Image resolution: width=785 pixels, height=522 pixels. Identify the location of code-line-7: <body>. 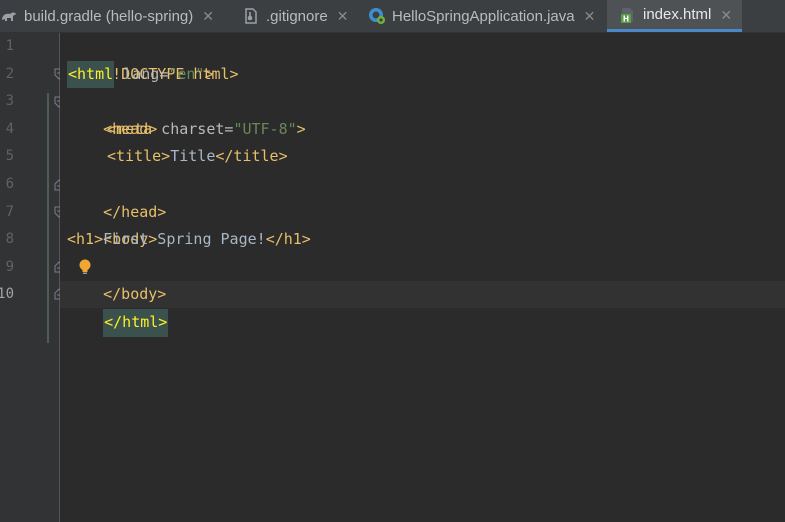
(112, 223).